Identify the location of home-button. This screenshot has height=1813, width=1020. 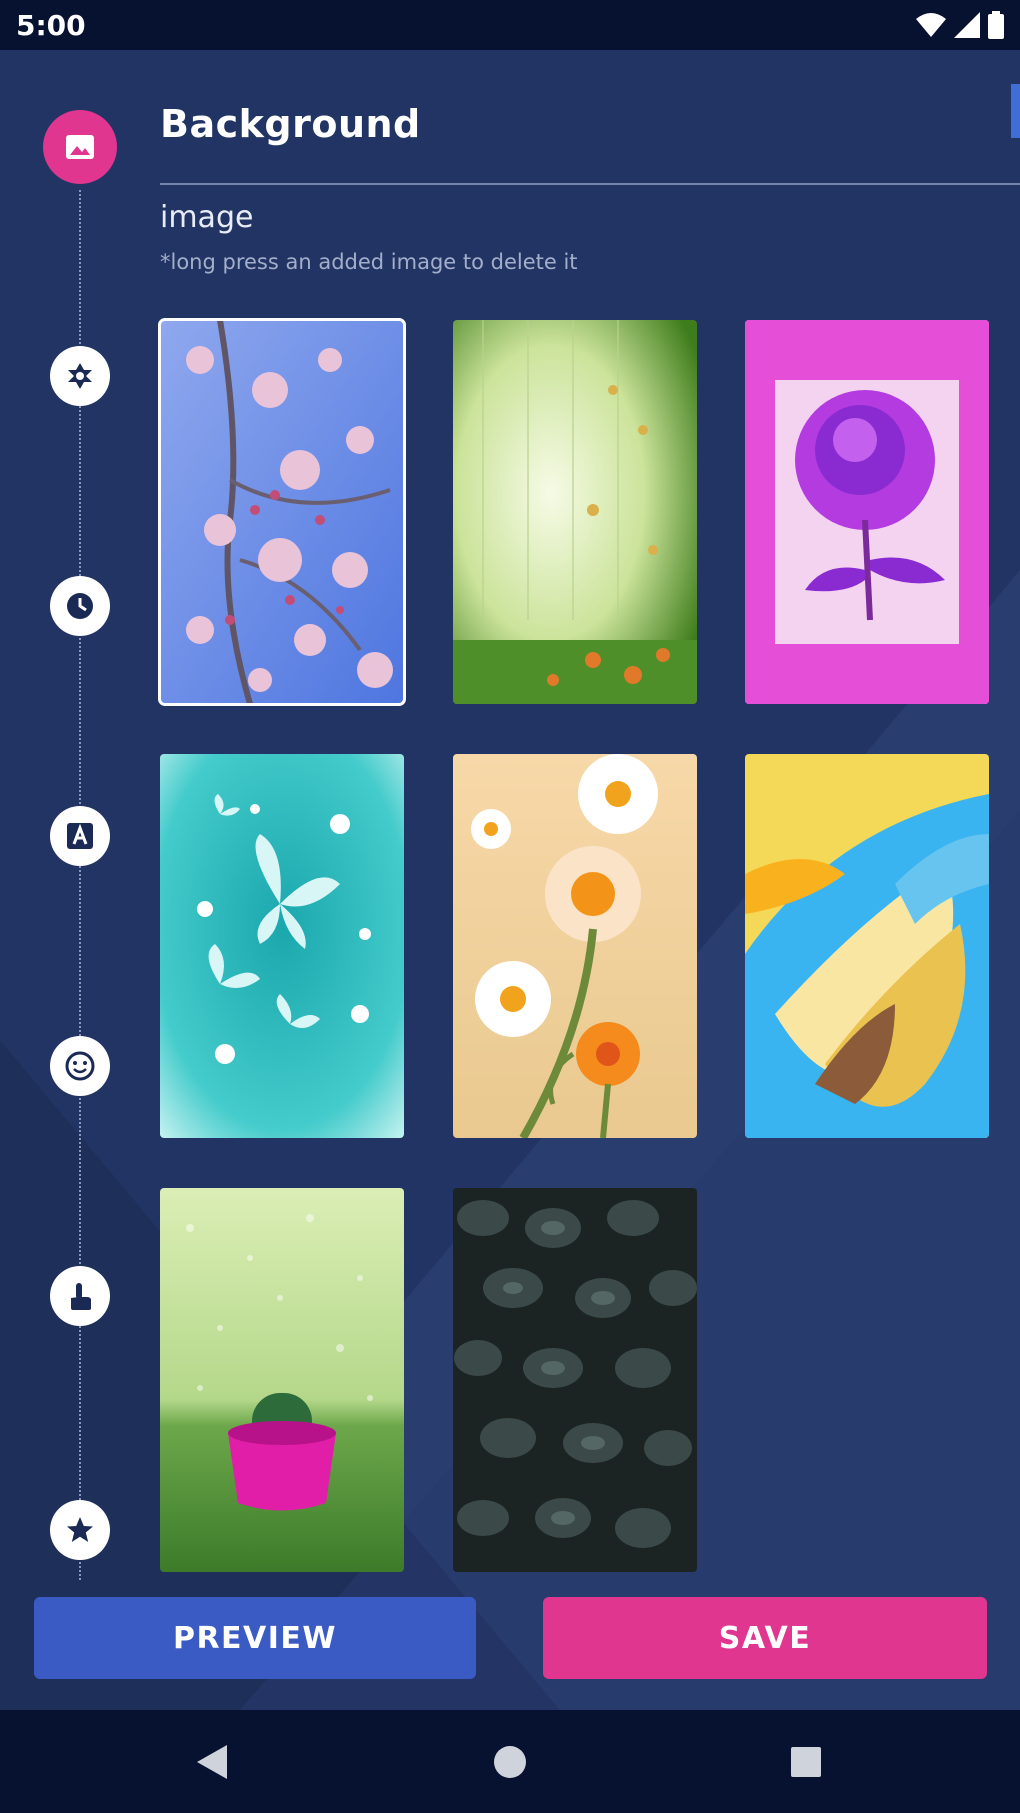
(510, 1762).